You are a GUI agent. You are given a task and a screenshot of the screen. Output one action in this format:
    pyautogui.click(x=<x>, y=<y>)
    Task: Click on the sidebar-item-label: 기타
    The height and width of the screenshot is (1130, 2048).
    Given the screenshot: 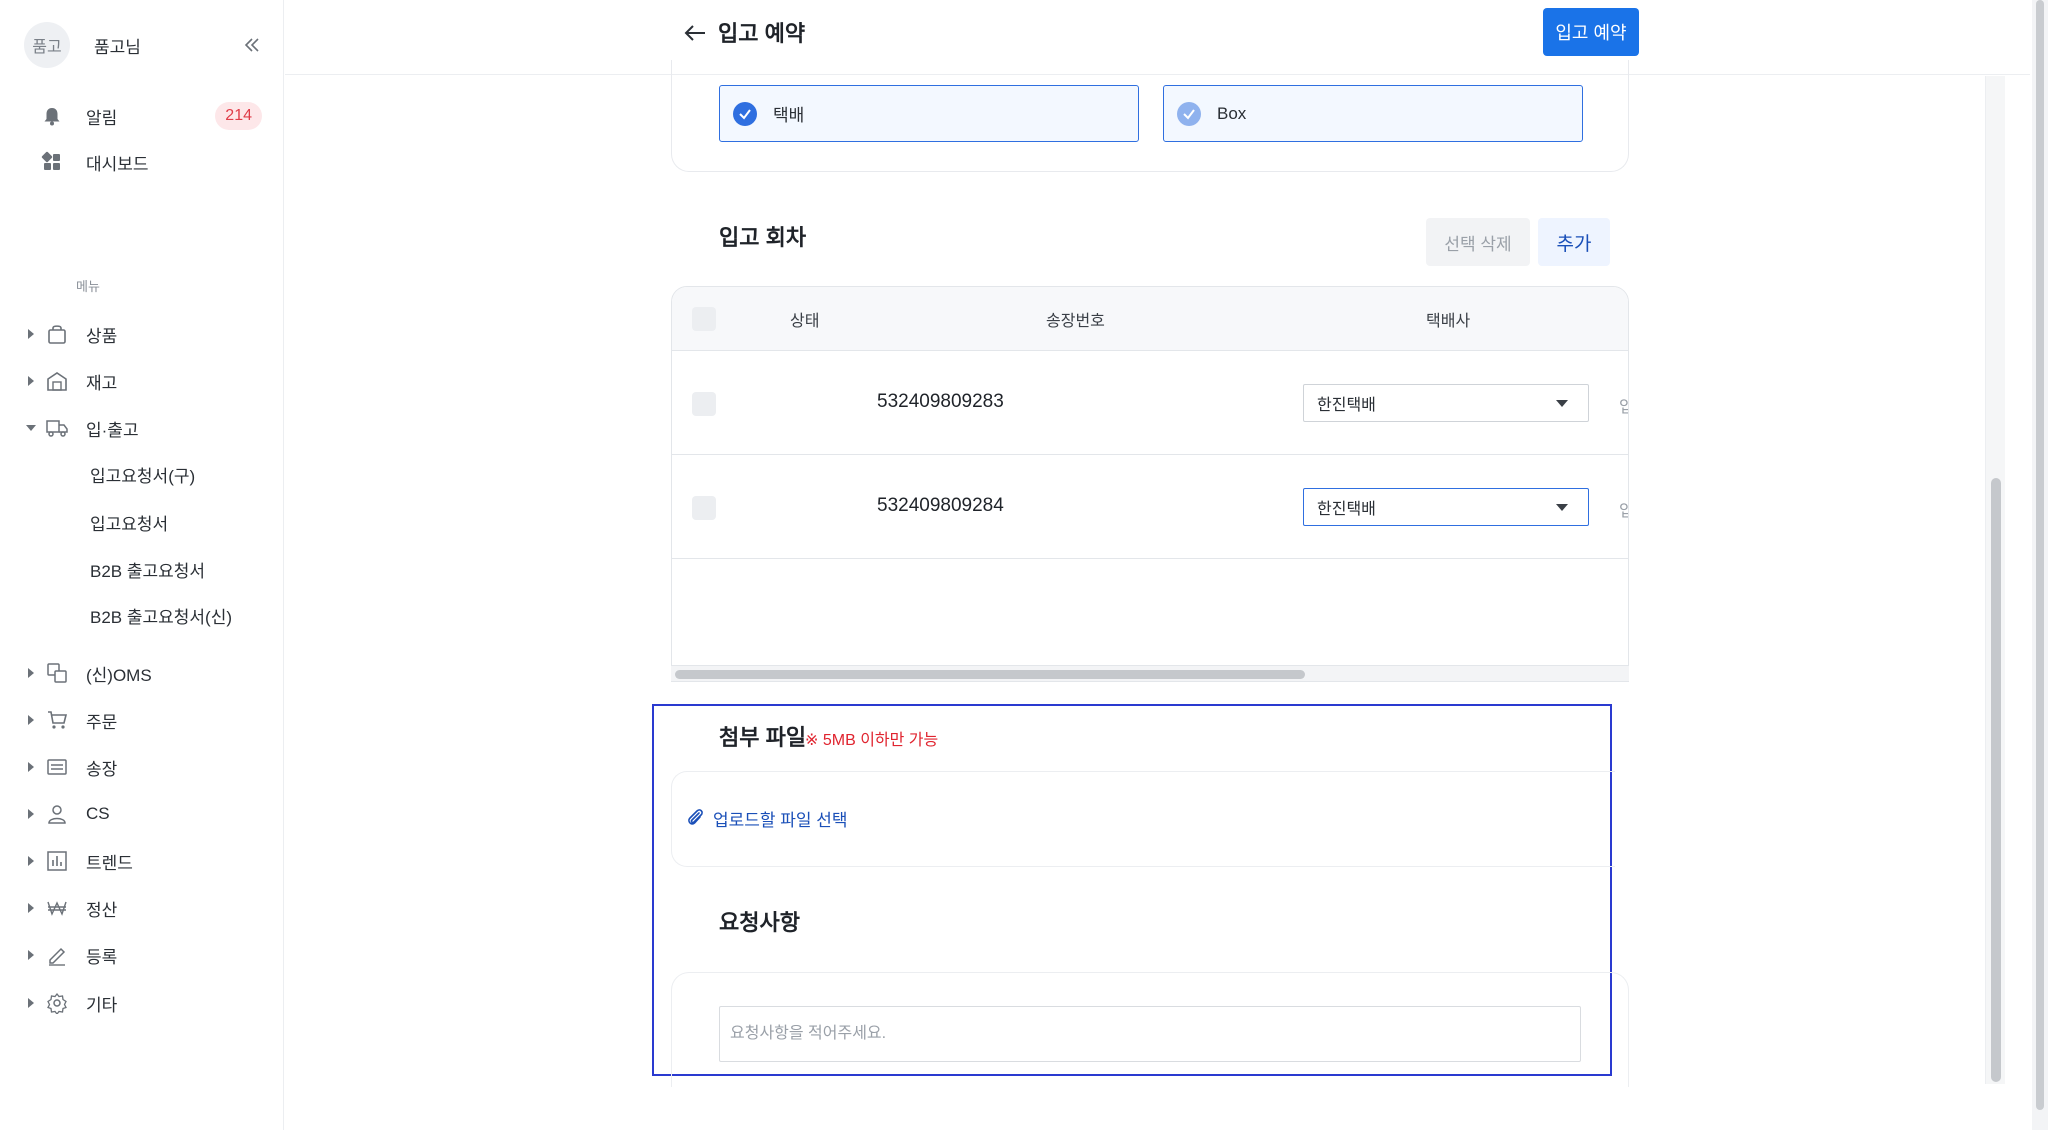 What is the action you would take?
    pyautogui.click(x=102, y=1005)
    